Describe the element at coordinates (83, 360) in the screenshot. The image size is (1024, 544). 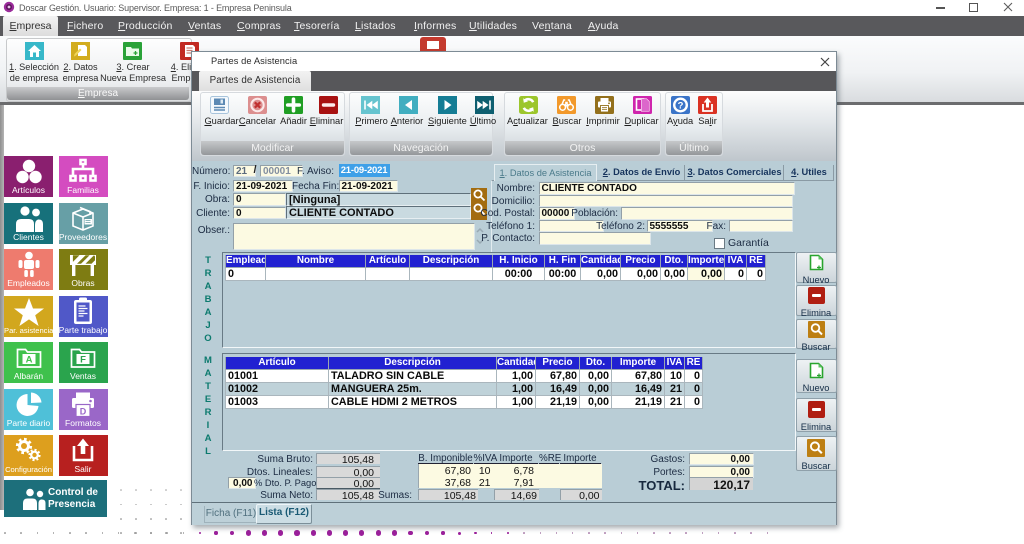
I see `svg-text: F` at that location.